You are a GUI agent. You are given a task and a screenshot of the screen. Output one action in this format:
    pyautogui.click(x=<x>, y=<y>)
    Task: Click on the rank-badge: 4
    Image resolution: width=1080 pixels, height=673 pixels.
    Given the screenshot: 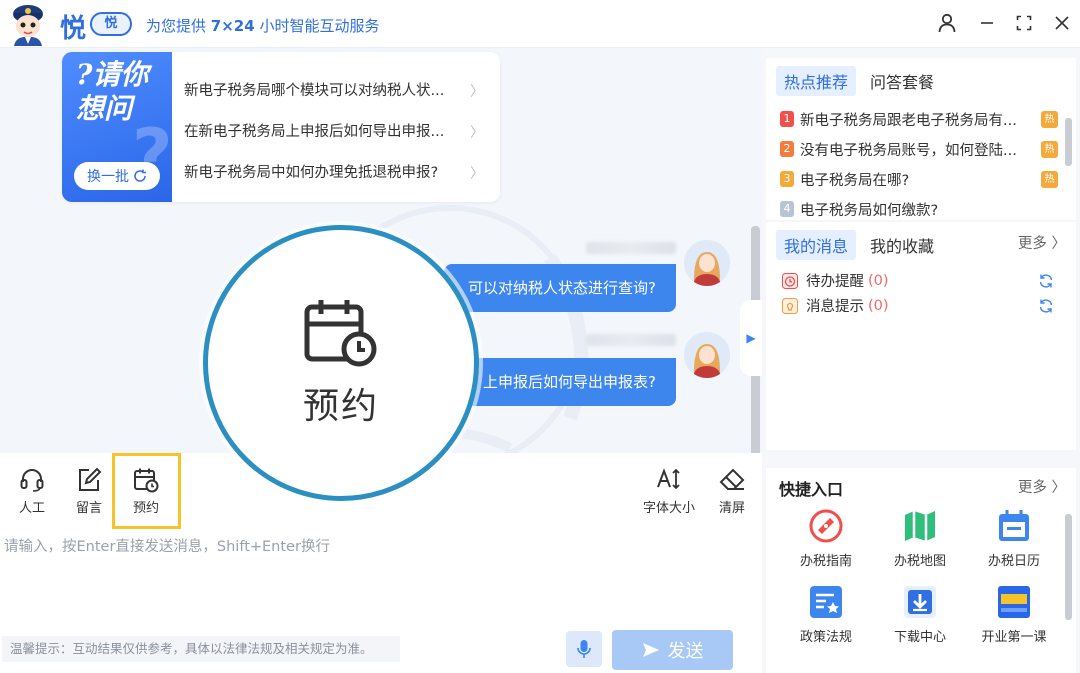 What is the action you would take?
    pyautogui.click(x=787, y=209)
    